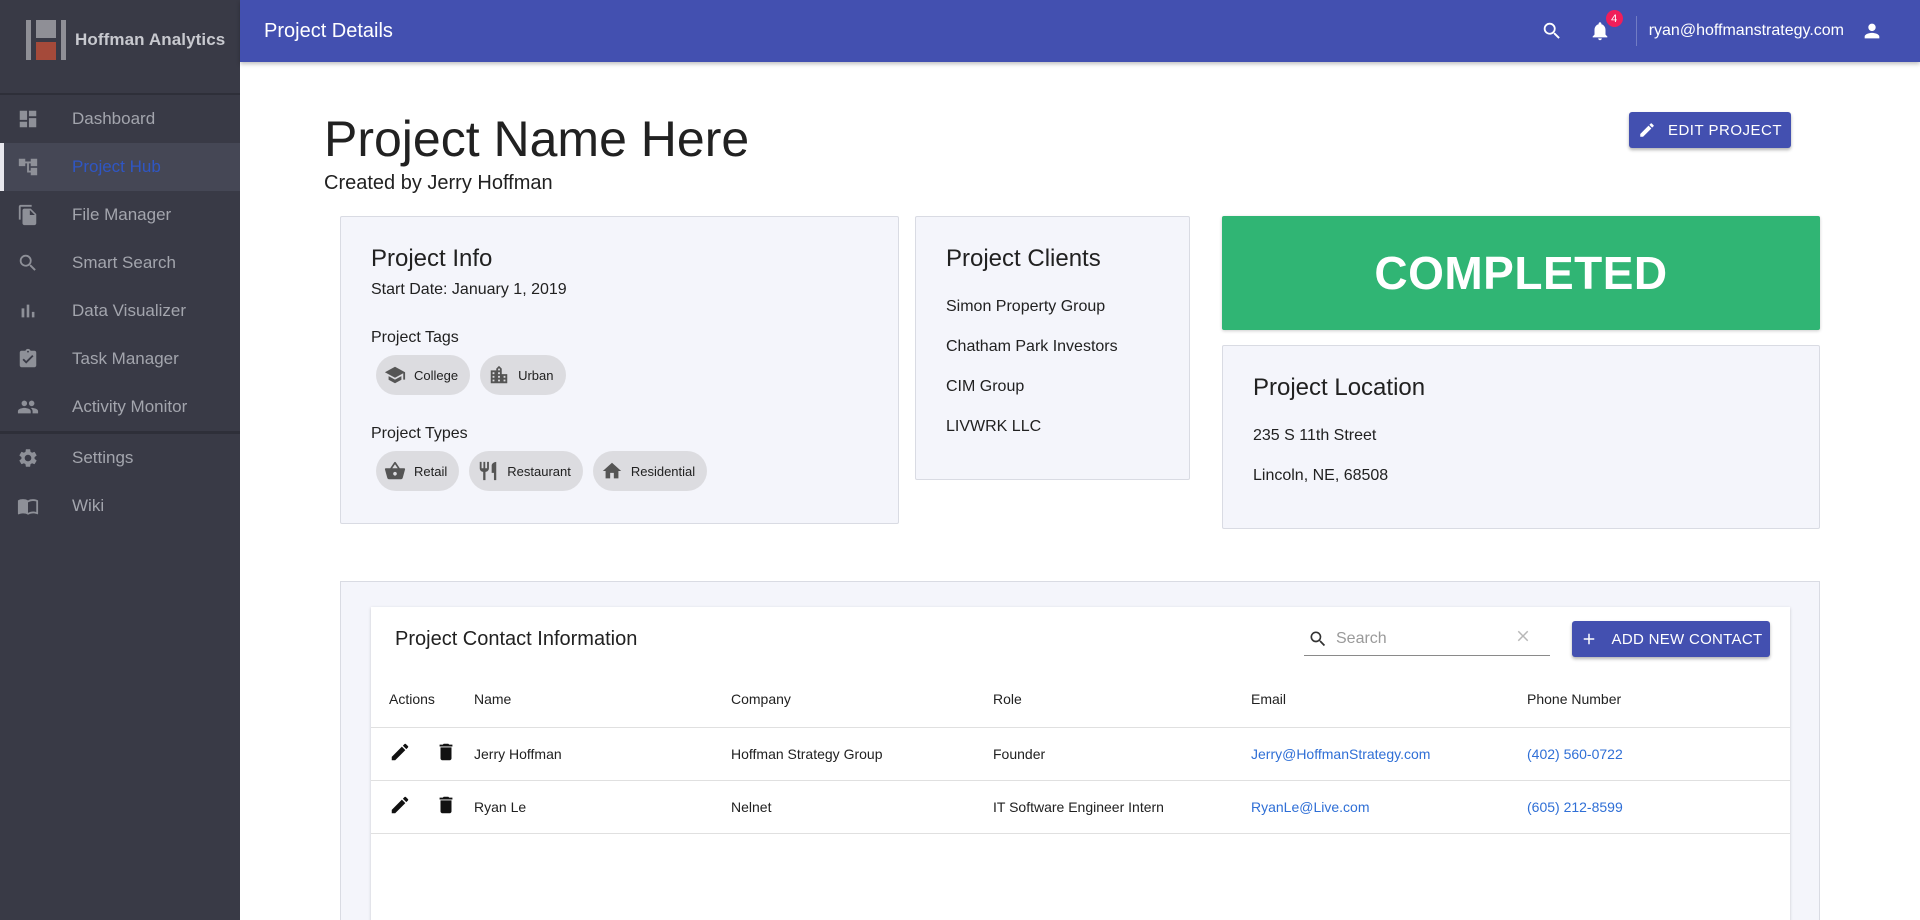 Image resolution: width=1920 pixels, height=920 pixels. Describe the element at coordinates (328, 30) in the screenshot. I see `page-header-title: Project Details` at that location.